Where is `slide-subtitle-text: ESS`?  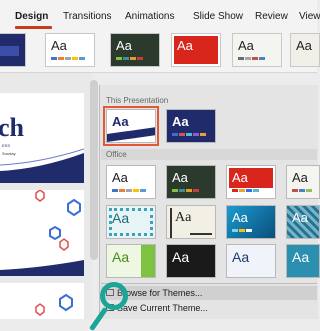
slide-subtitle-text: ESS is located at coordinates (6, 145).